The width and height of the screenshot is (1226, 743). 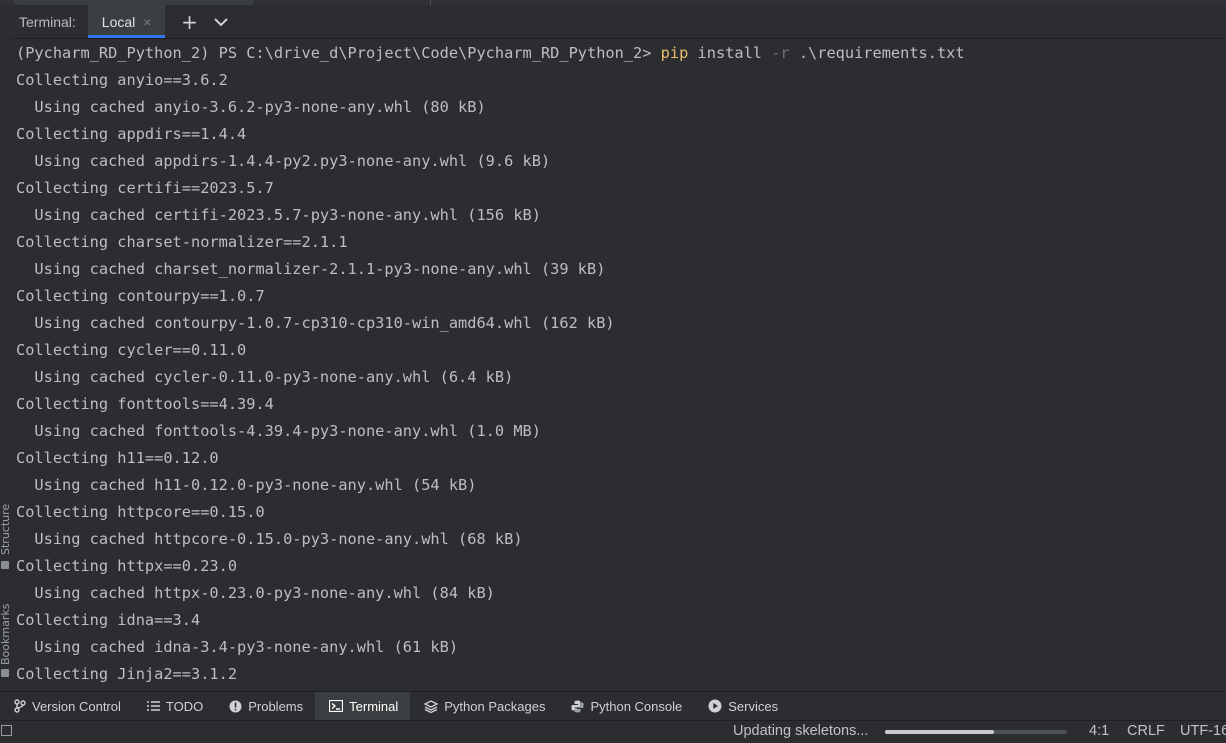 What do you see at coordinates (47, 21) in the screenshot?
I see `terminal-title: Terminal:` at bounding box center [47, 21].